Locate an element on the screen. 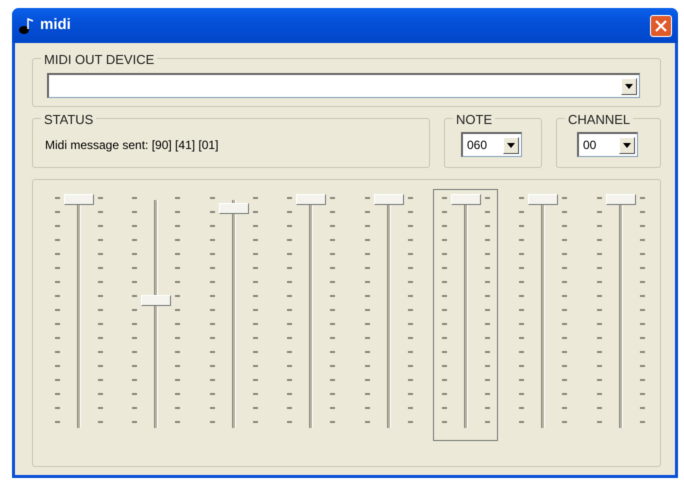  close-button is located at coordinates (661, 25).